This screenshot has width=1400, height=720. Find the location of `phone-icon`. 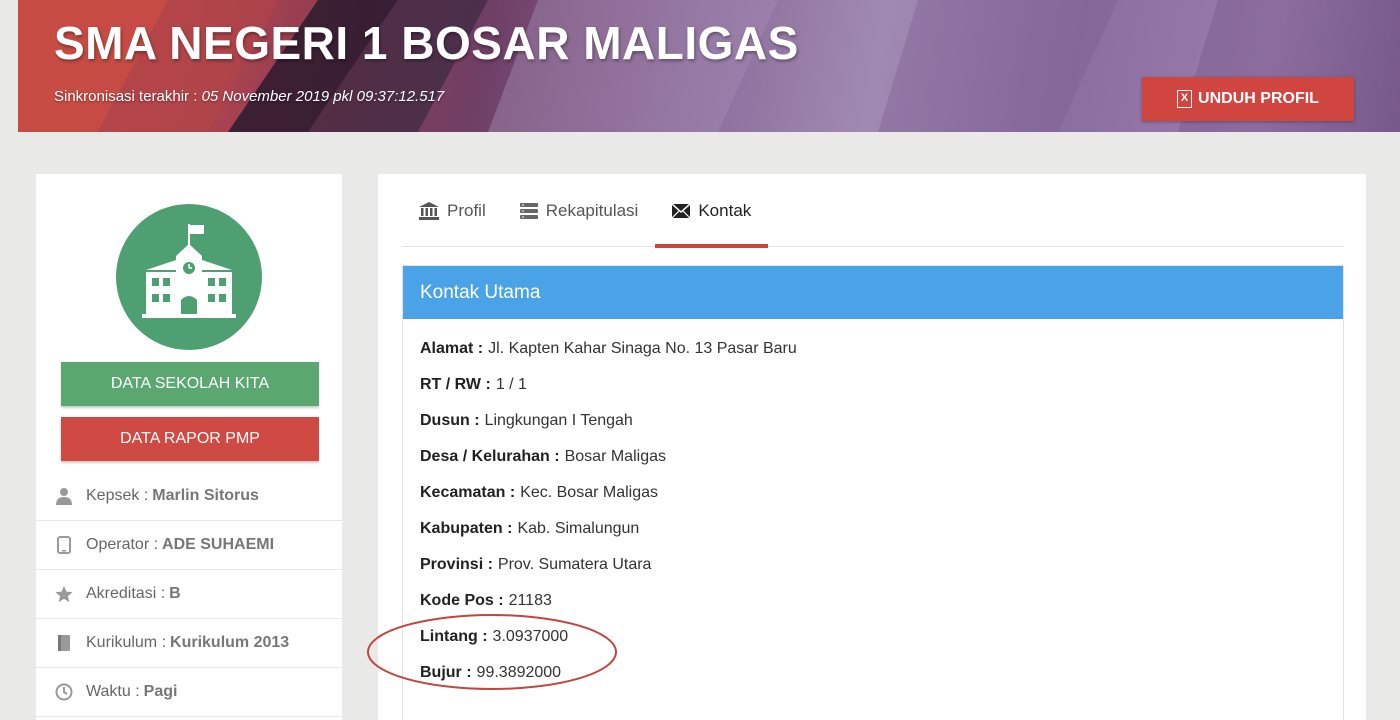

phone-icon is located at coordinates (64, 545).